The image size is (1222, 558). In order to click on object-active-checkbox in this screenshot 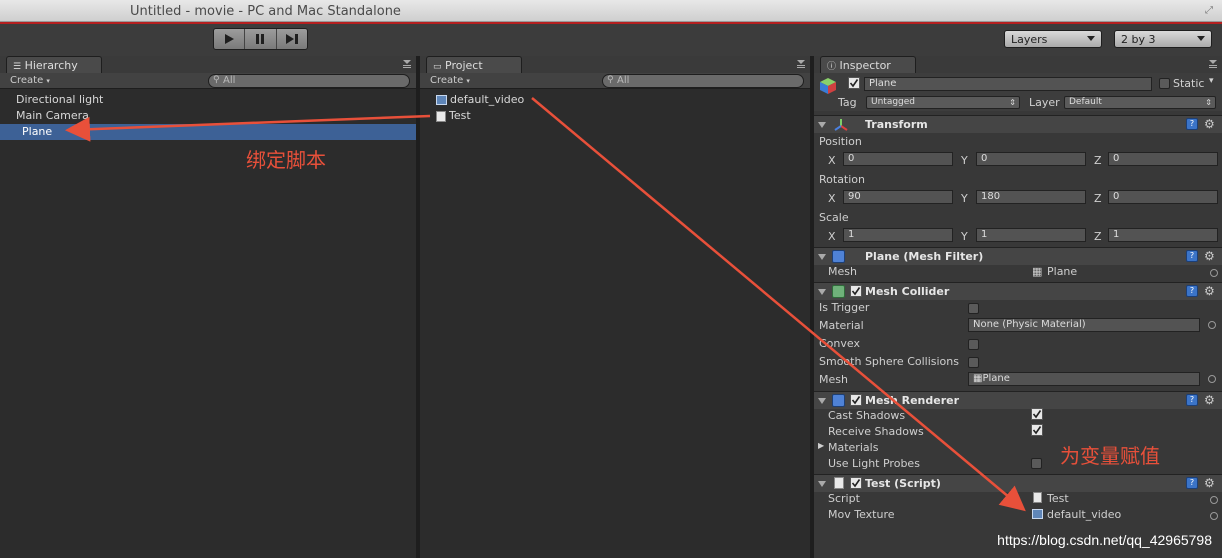, I will do `click(854, 83)`.